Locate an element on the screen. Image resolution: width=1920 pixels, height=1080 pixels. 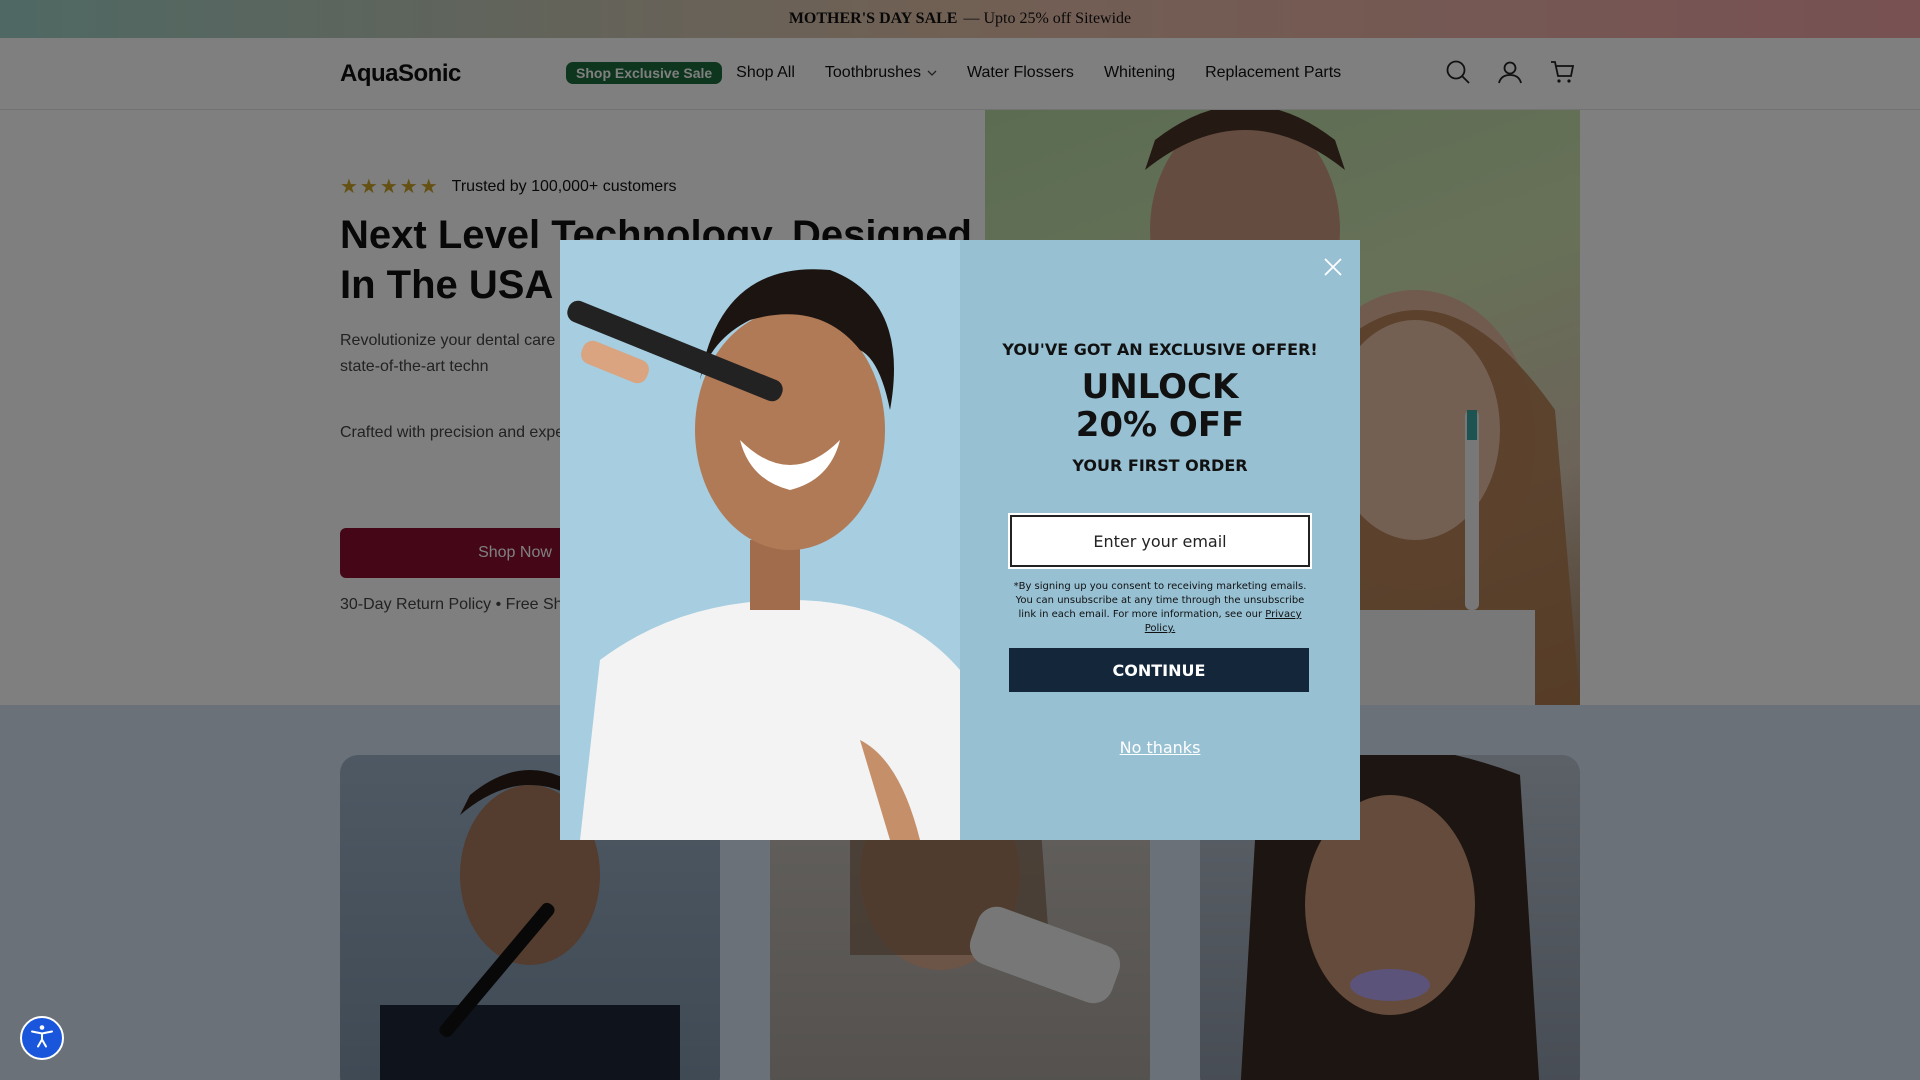
continue-button: CONTINUE is located at coordinates (1159, 670).